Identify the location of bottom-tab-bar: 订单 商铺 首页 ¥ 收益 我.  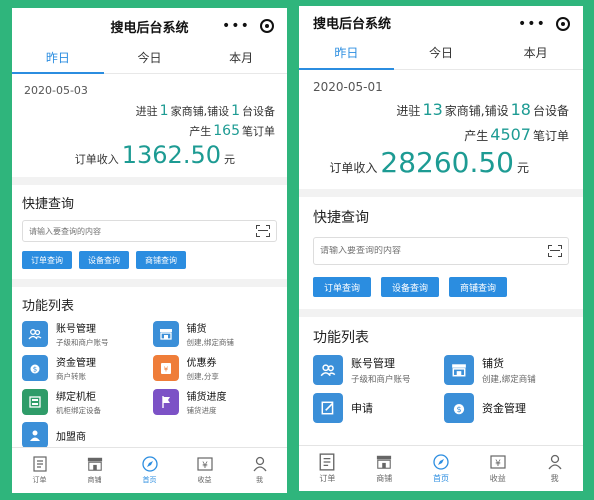
(149, 470).